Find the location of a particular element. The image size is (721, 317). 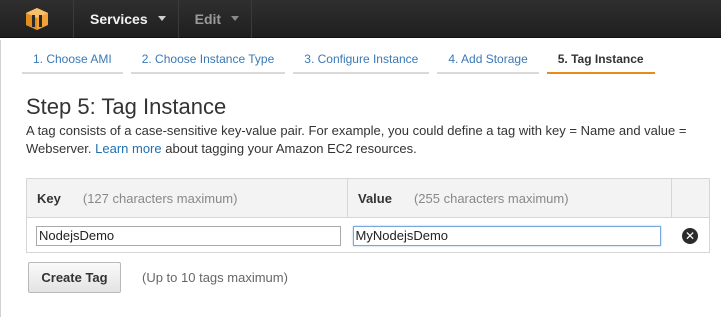

value-cell is located at coordinates (510, 235).